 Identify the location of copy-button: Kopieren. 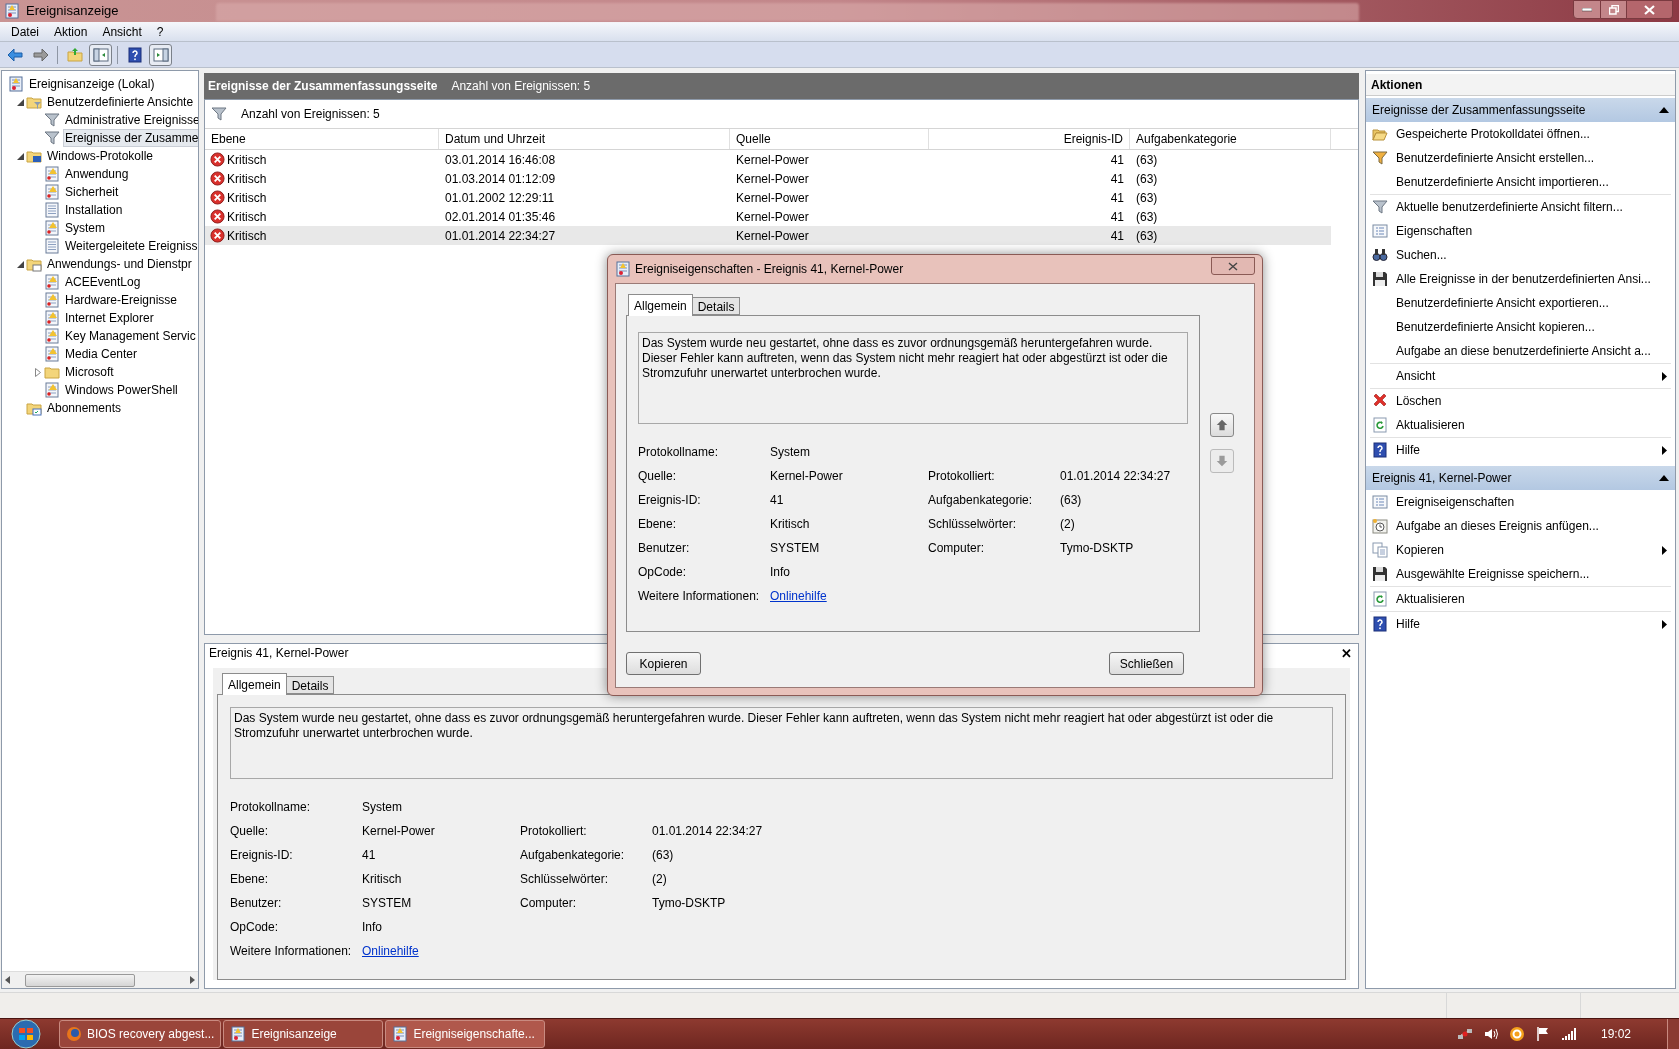
(663, 663).